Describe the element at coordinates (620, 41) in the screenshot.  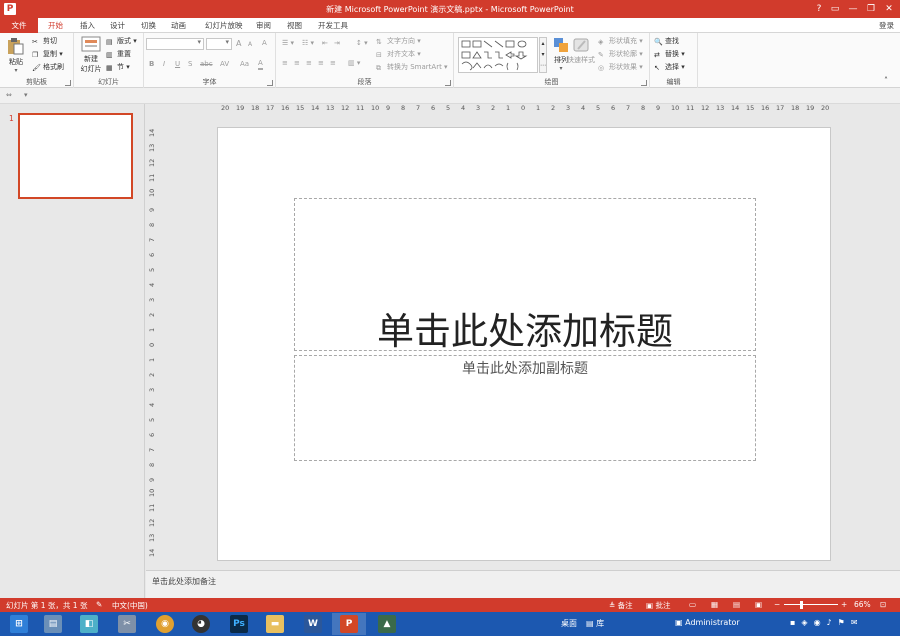
I see `shape-fill-button: ◈ 形状填充 ▾` at that location.